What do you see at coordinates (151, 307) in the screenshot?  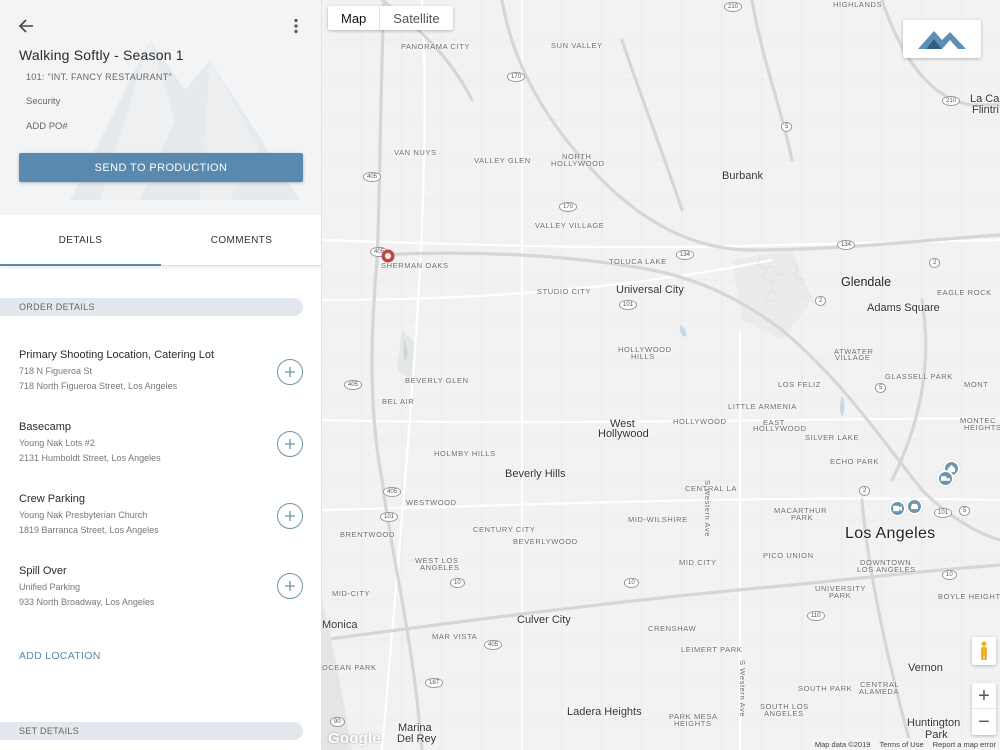 I see `section-order-details: ORDER DETAILS` at bounding box center [151, 307].